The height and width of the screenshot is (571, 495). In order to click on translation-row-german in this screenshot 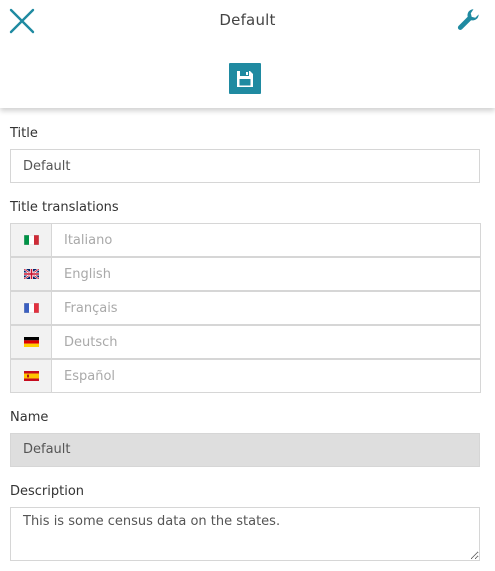, I will do `click(245, 342)`.